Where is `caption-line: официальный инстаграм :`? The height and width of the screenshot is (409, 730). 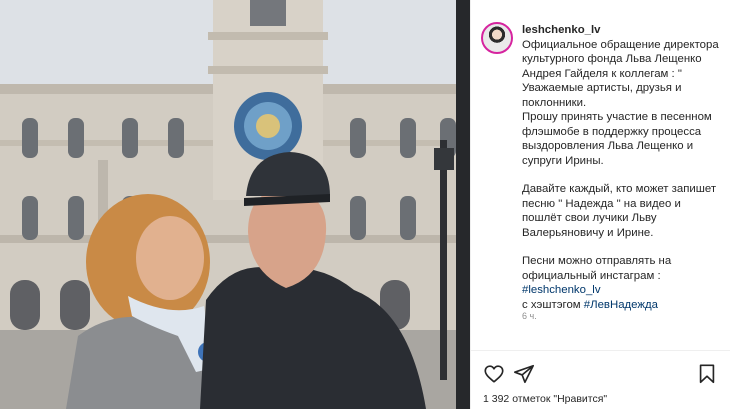
caption-line: официальный инстаграм : is located at coordinates (591, 275).